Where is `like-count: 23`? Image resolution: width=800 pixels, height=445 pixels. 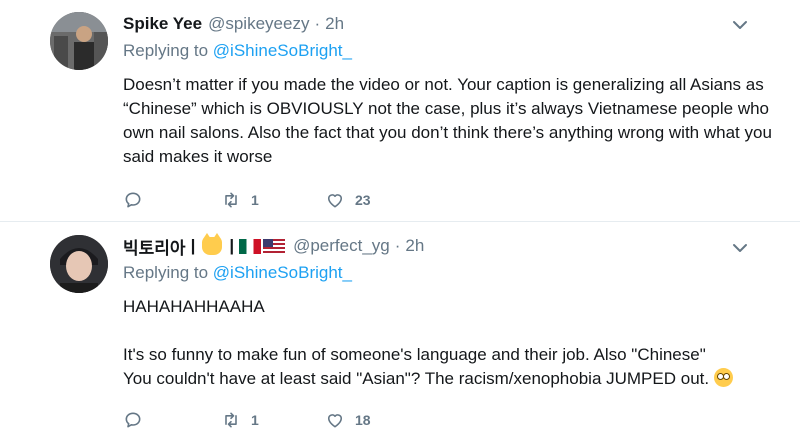 like-count: 23 is located at coordinates (363, 200).